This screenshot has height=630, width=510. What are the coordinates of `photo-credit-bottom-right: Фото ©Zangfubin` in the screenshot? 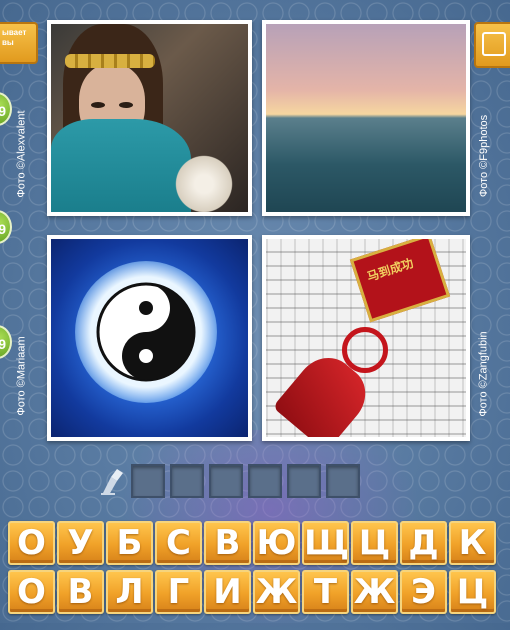 It's located at (483, 374).